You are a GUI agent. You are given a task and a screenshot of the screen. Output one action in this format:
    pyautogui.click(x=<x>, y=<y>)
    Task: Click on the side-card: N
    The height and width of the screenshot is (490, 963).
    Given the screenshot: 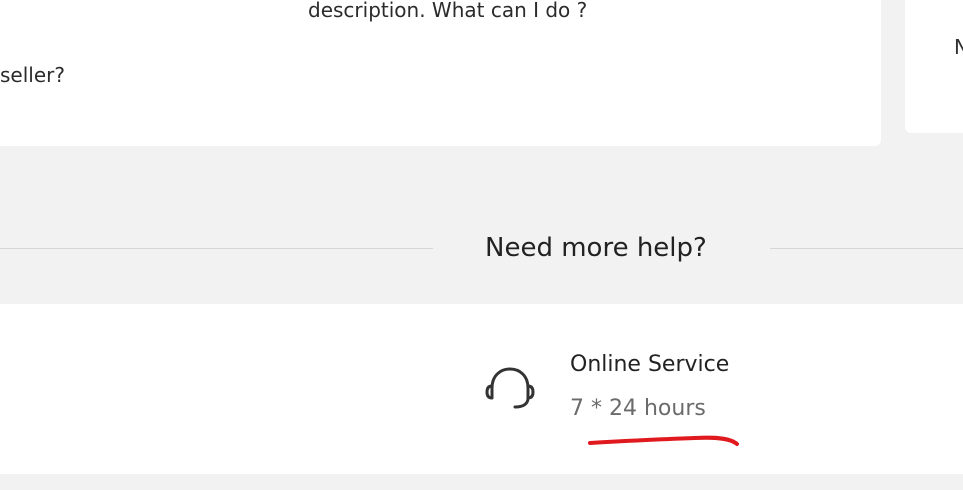 What is the action you would take?
    pyautogui.click(x=934, y=66)
    